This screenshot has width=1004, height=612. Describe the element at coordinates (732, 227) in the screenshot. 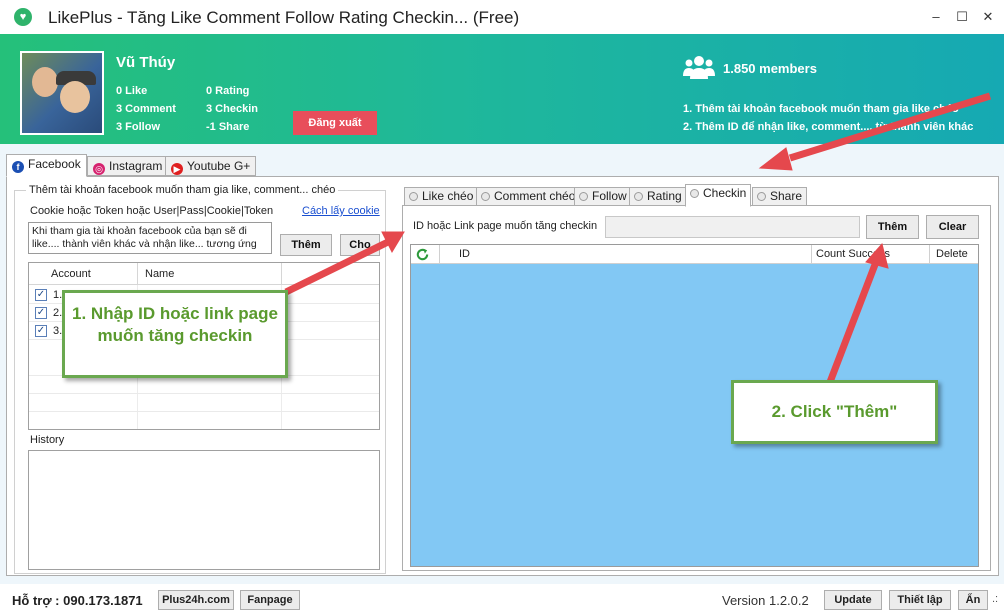

I see `checkin-id-input` at that location.